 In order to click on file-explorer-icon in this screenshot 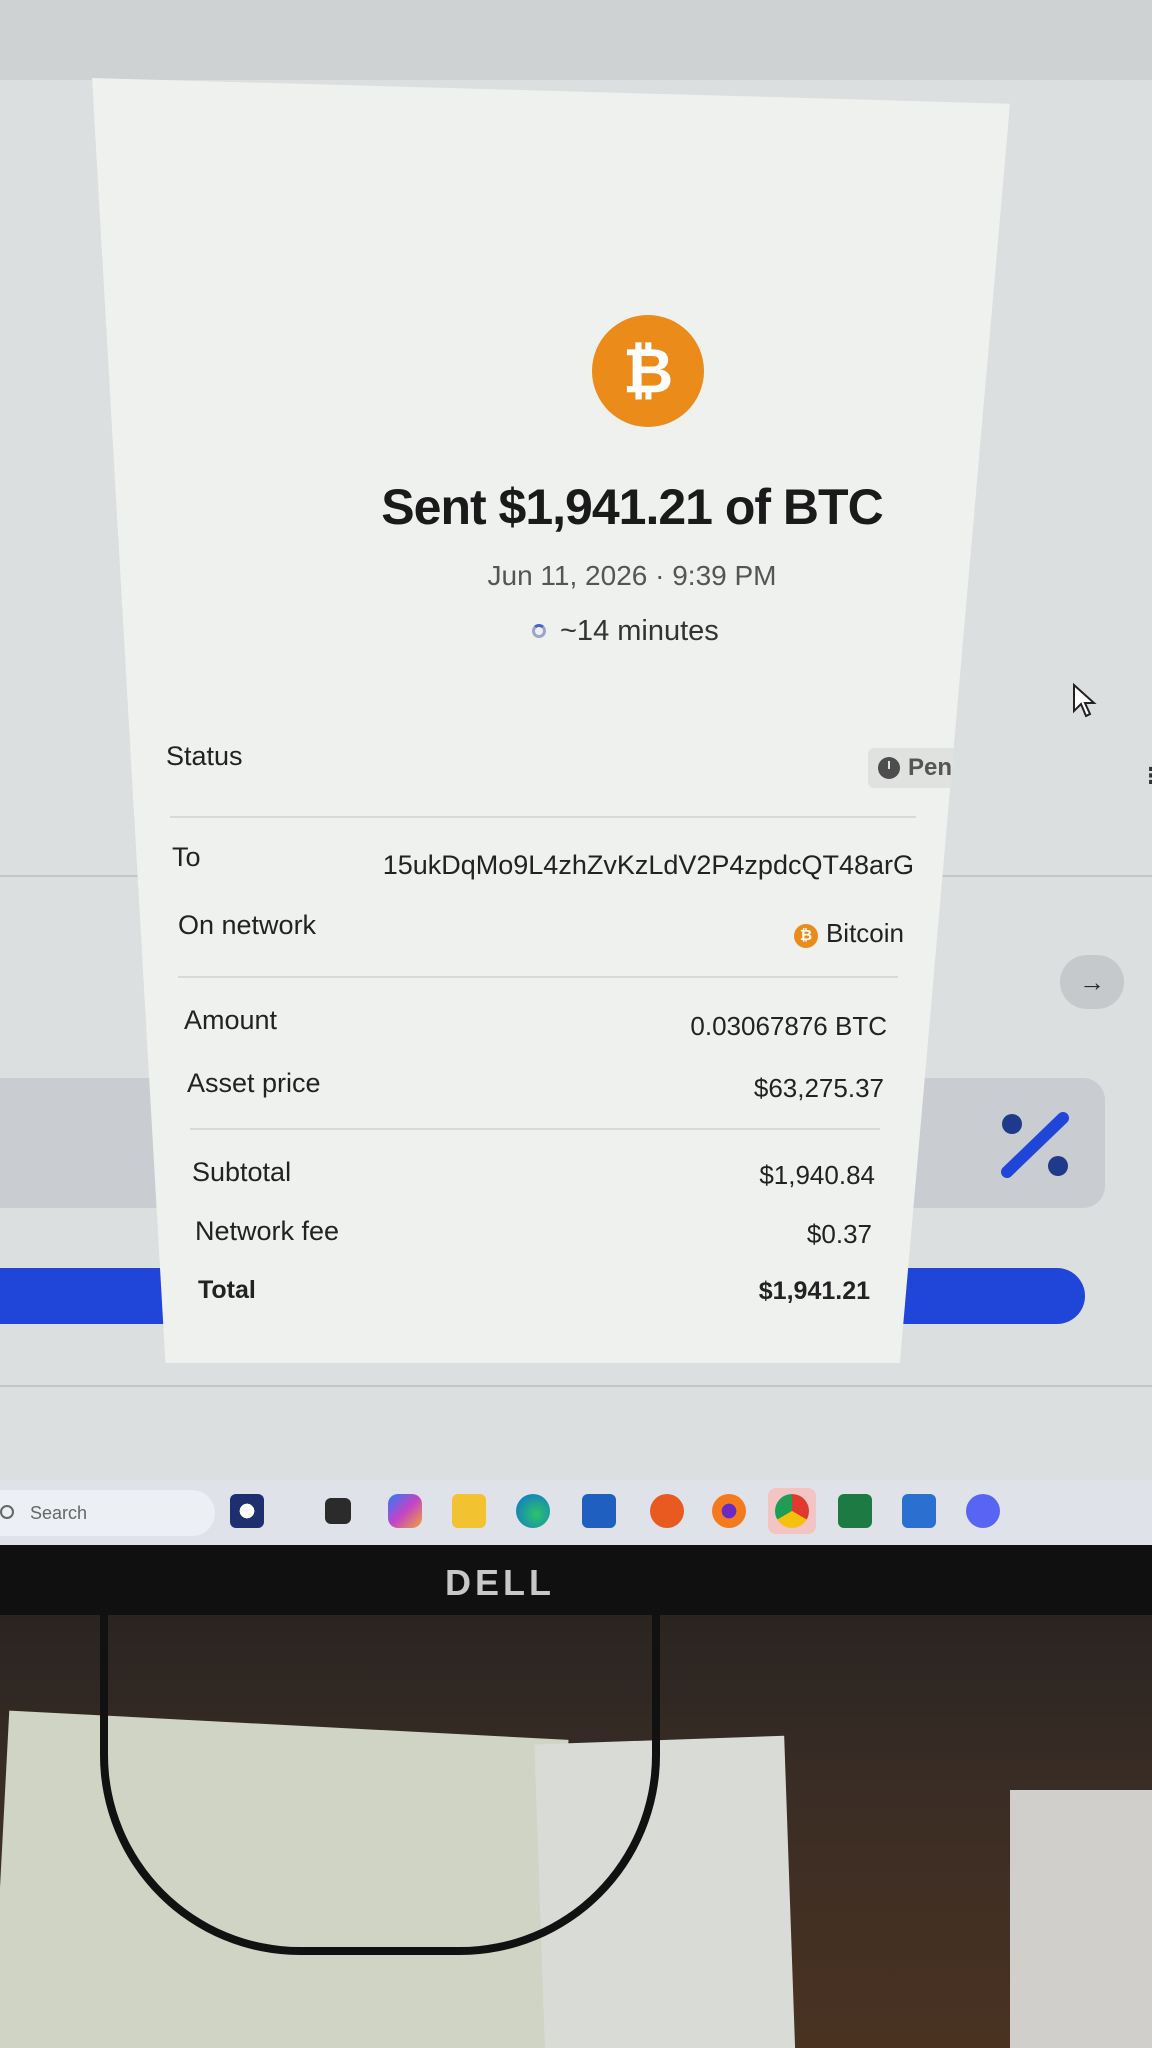, I will do `click(469, 1511)`.